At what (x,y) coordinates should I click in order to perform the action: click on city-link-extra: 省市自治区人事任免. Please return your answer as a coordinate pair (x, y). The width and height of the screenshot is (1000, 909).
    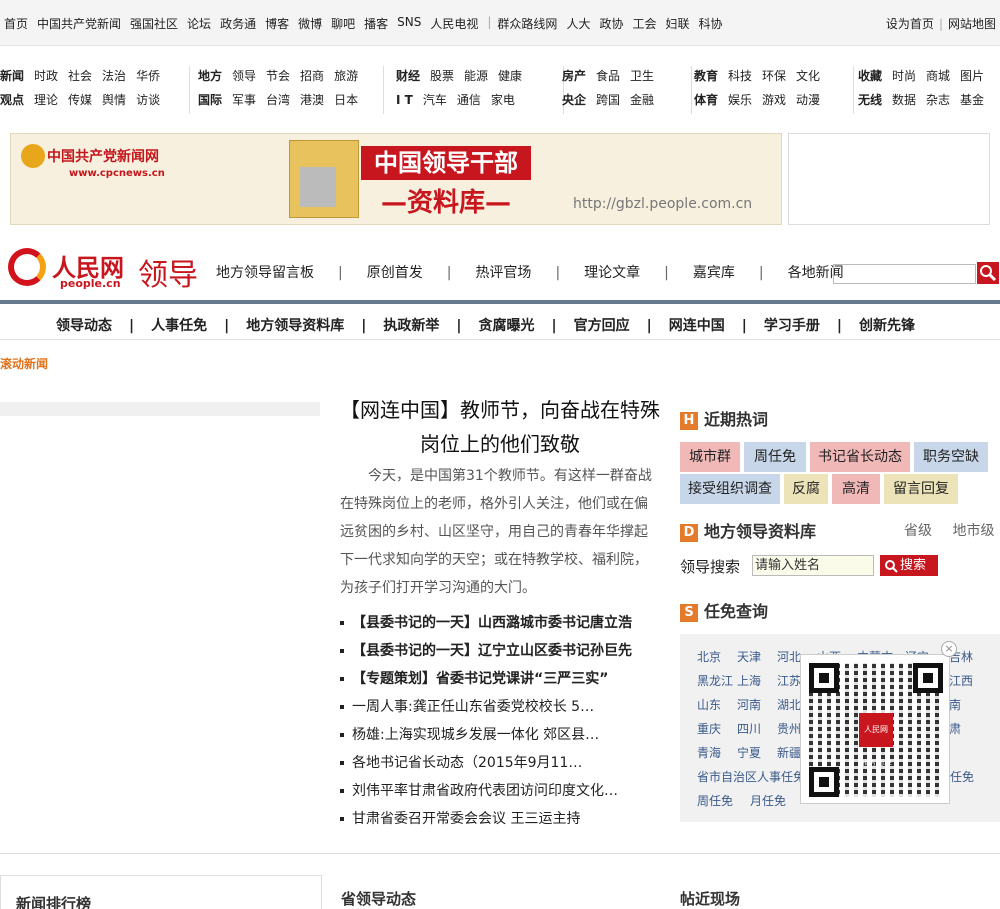
    Looking at the image, I should click on (751, 776).